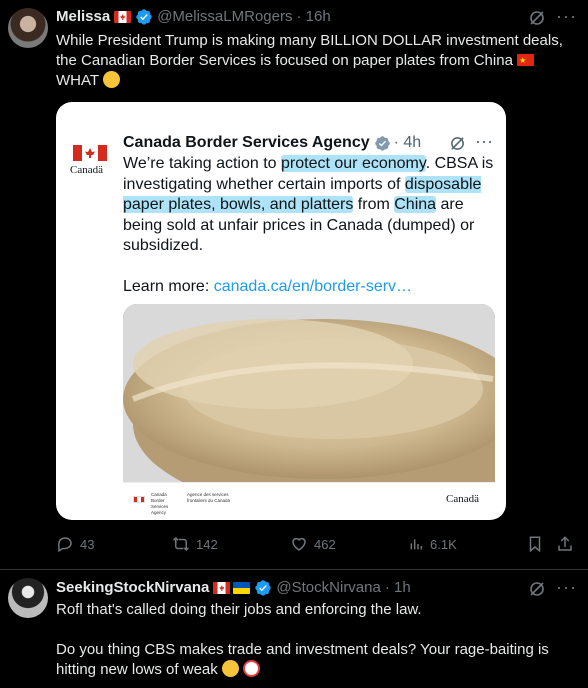  What do you see at coordinates (90, 153) in the screenshot?
I see `canada-logo-icon` at bounding box center [90, 153].